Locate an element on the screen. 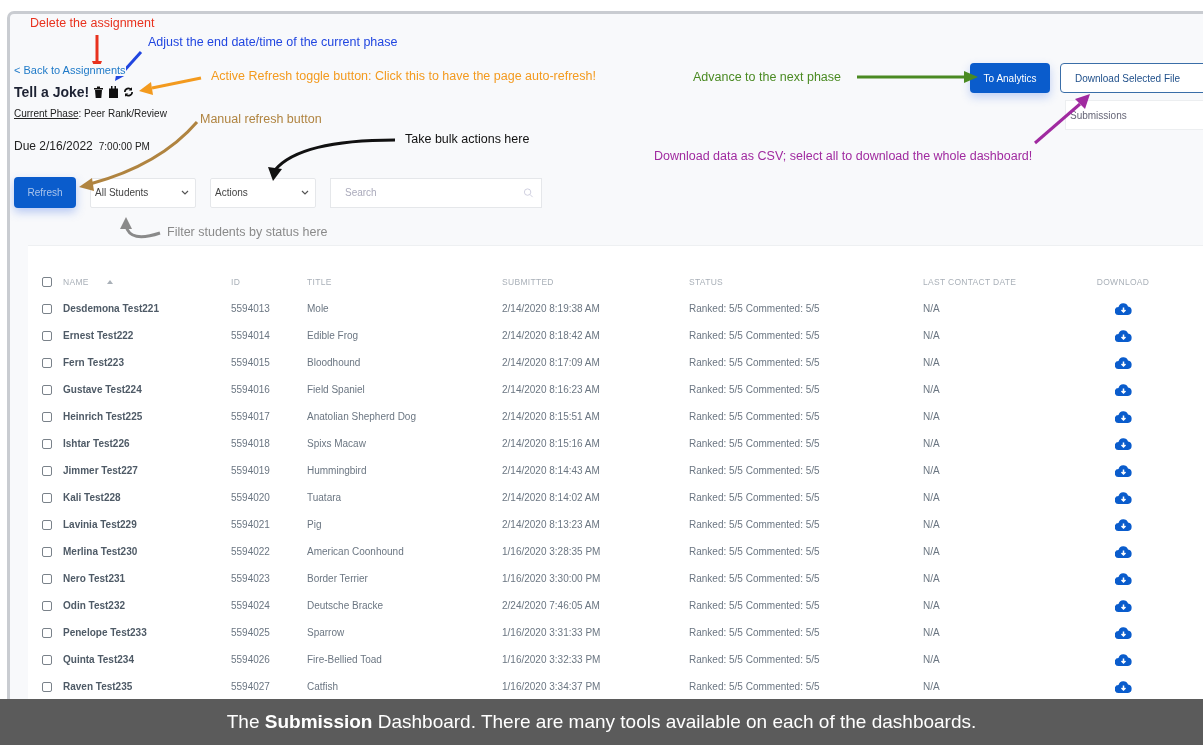 The image size is (1203, 745). annotation-arrow is located at coordinates (140, 228).